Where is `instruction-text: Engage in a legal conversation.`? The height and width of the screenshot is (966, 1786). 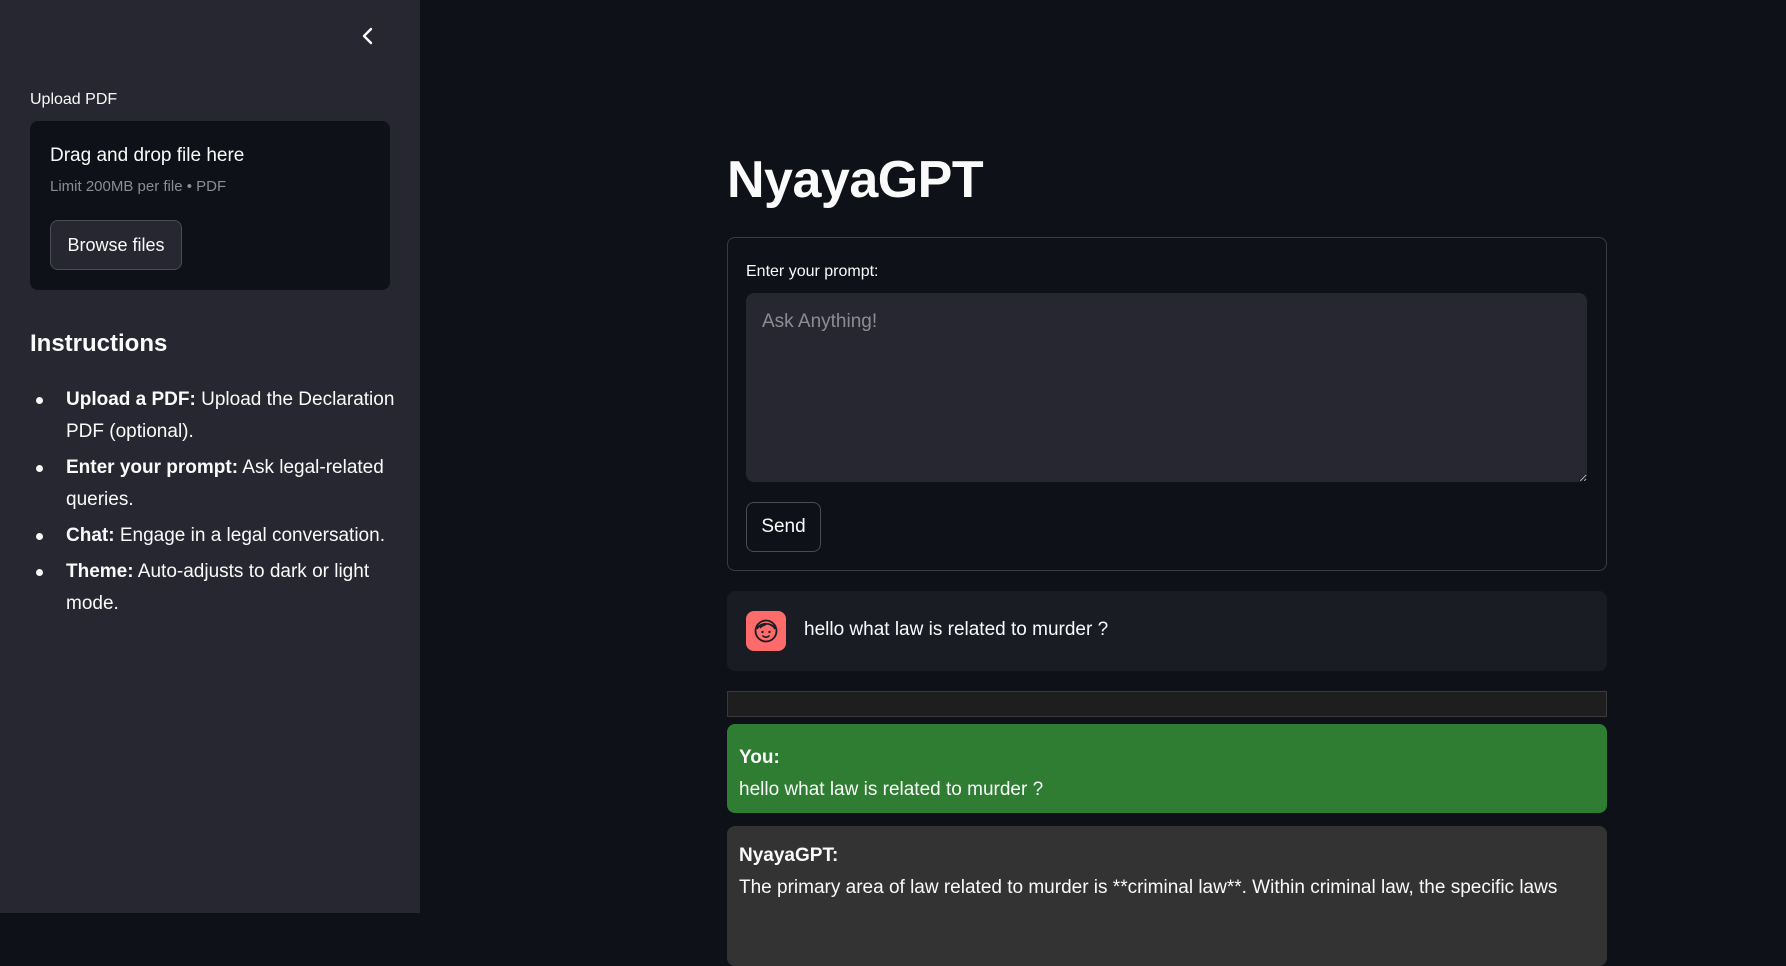 instruction-text: Engage in a legal conversation. is located at coordinates (249, 535).